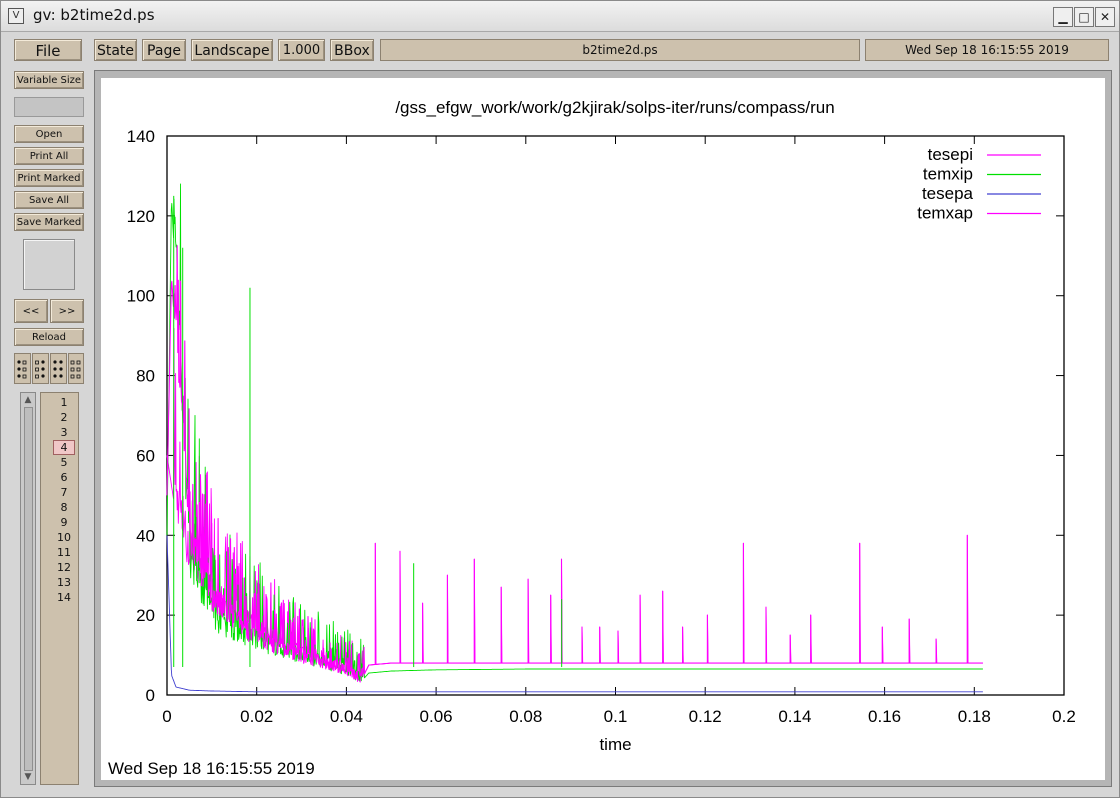 Image resolution: width=1120 pixels, height=798 pixels. Describe the element at coordinates (64, 507) in the screenshot. I see `page-list-item: 8` at that location.